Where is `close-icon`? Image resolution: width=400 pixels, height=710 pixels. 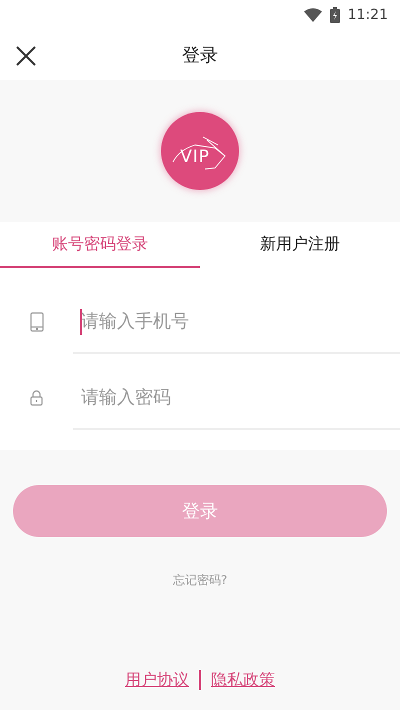
close-icon is located at coordinates (26, 56).